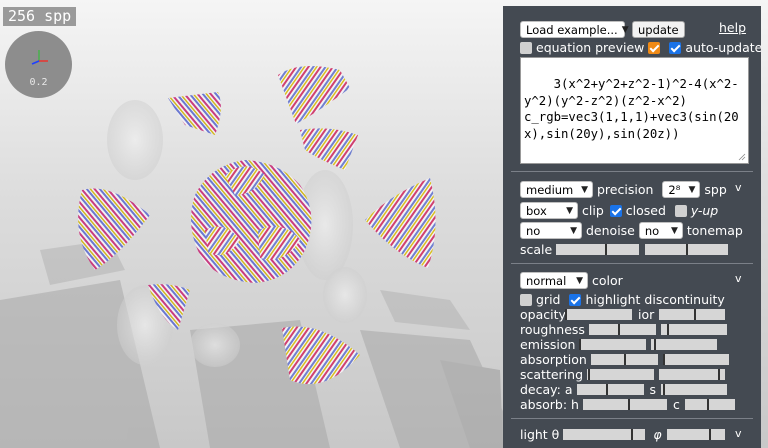 This screenshot has width=768, height=448. What do you see at coordinates (695, 434) in the screenshot?
I see `light-phi-slider` at bounding box center [695, 434].